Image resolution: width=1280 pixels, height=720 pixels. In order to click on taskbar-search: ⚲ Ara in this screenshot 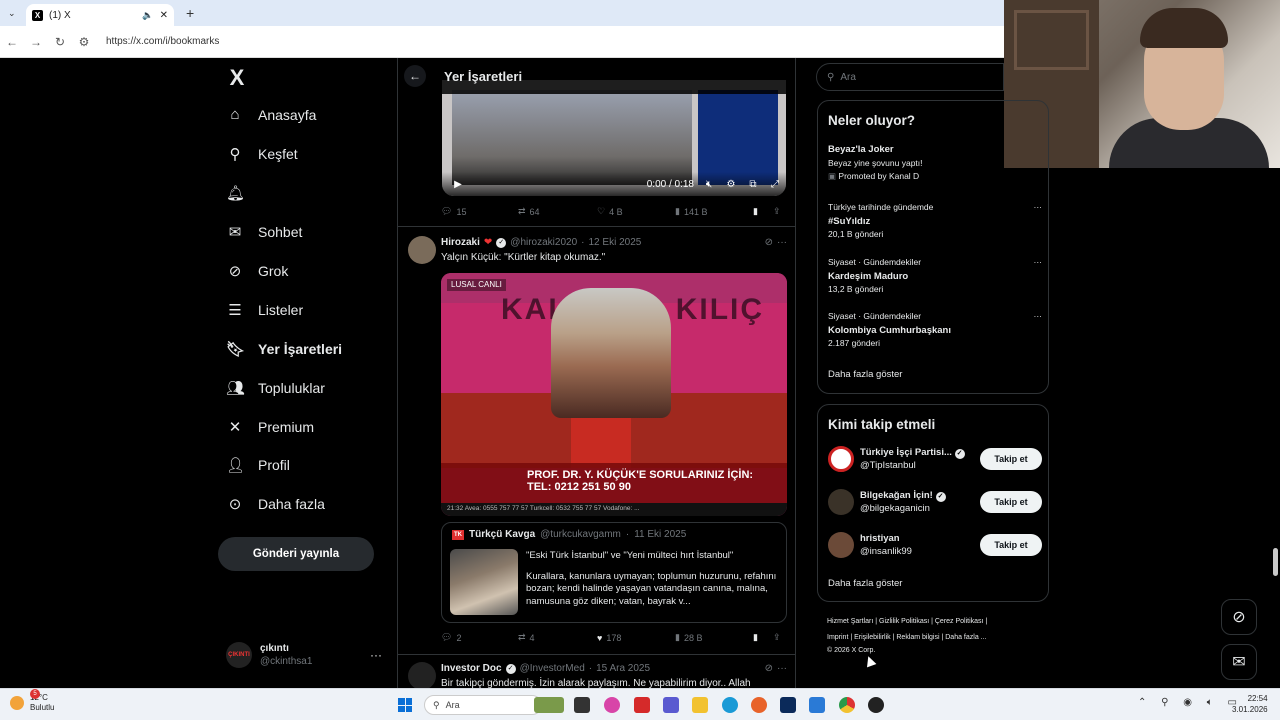, I will do `click(483, 705)`.